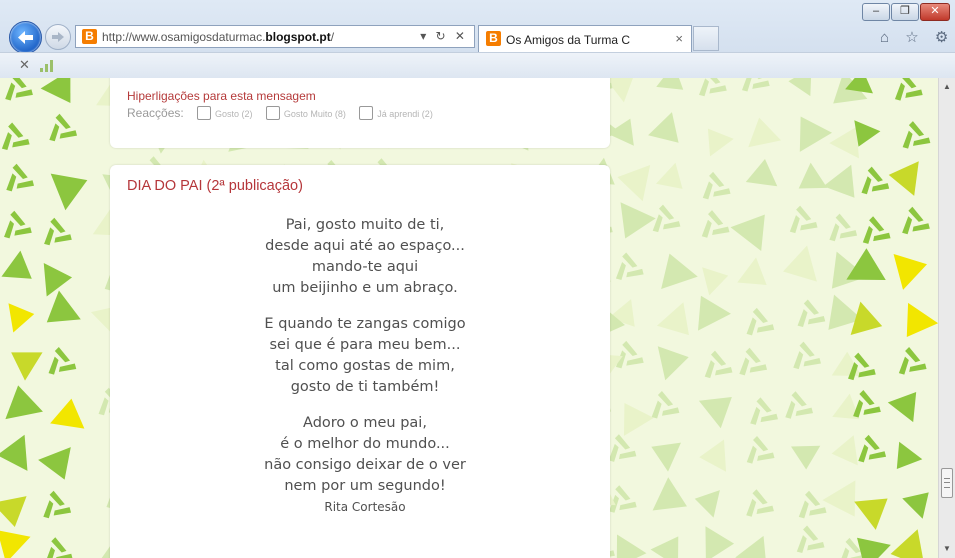  What do you see at coordinates (155, 113) in the screenshot?
I see `reactions-label: Reacções:` at bounding box center [155, 113].